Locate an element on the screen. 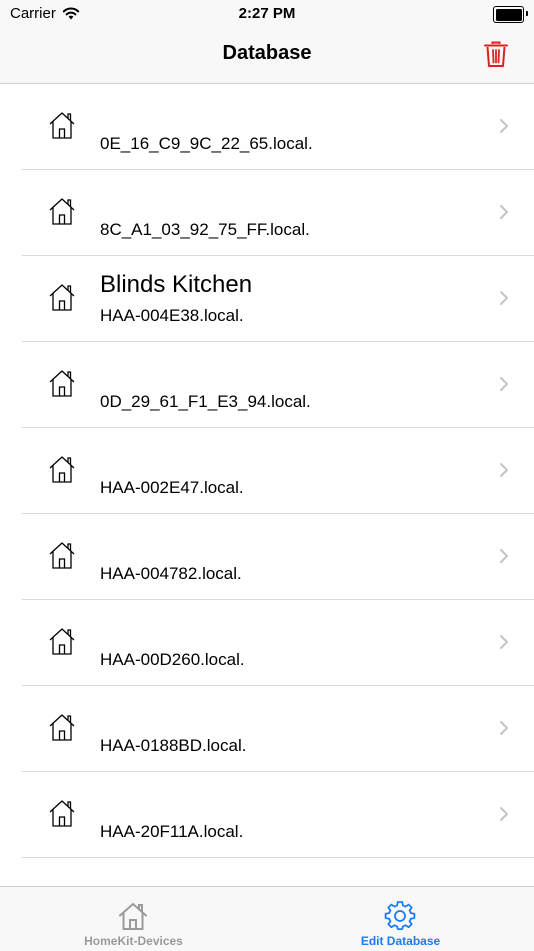 The height and width of the screenshot is (951, 534). device-host: HAA-002E47.local. is located at coordinates (172, 487).